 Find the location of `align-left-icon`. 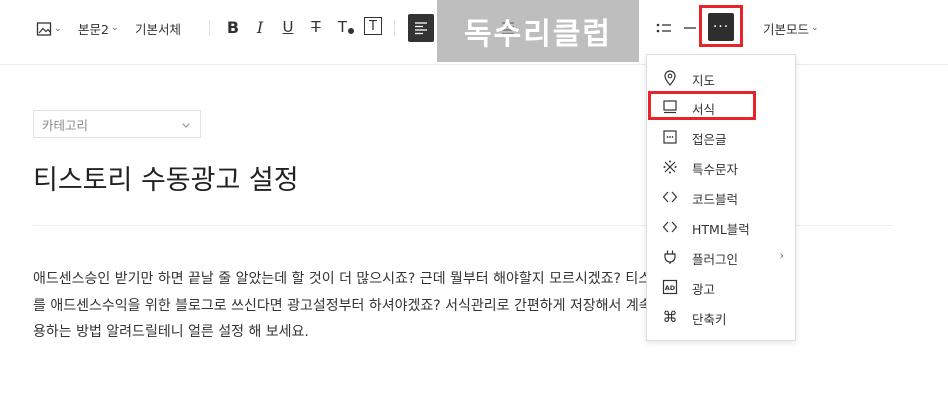

align-left-icon is located at coordinates (421, 28).